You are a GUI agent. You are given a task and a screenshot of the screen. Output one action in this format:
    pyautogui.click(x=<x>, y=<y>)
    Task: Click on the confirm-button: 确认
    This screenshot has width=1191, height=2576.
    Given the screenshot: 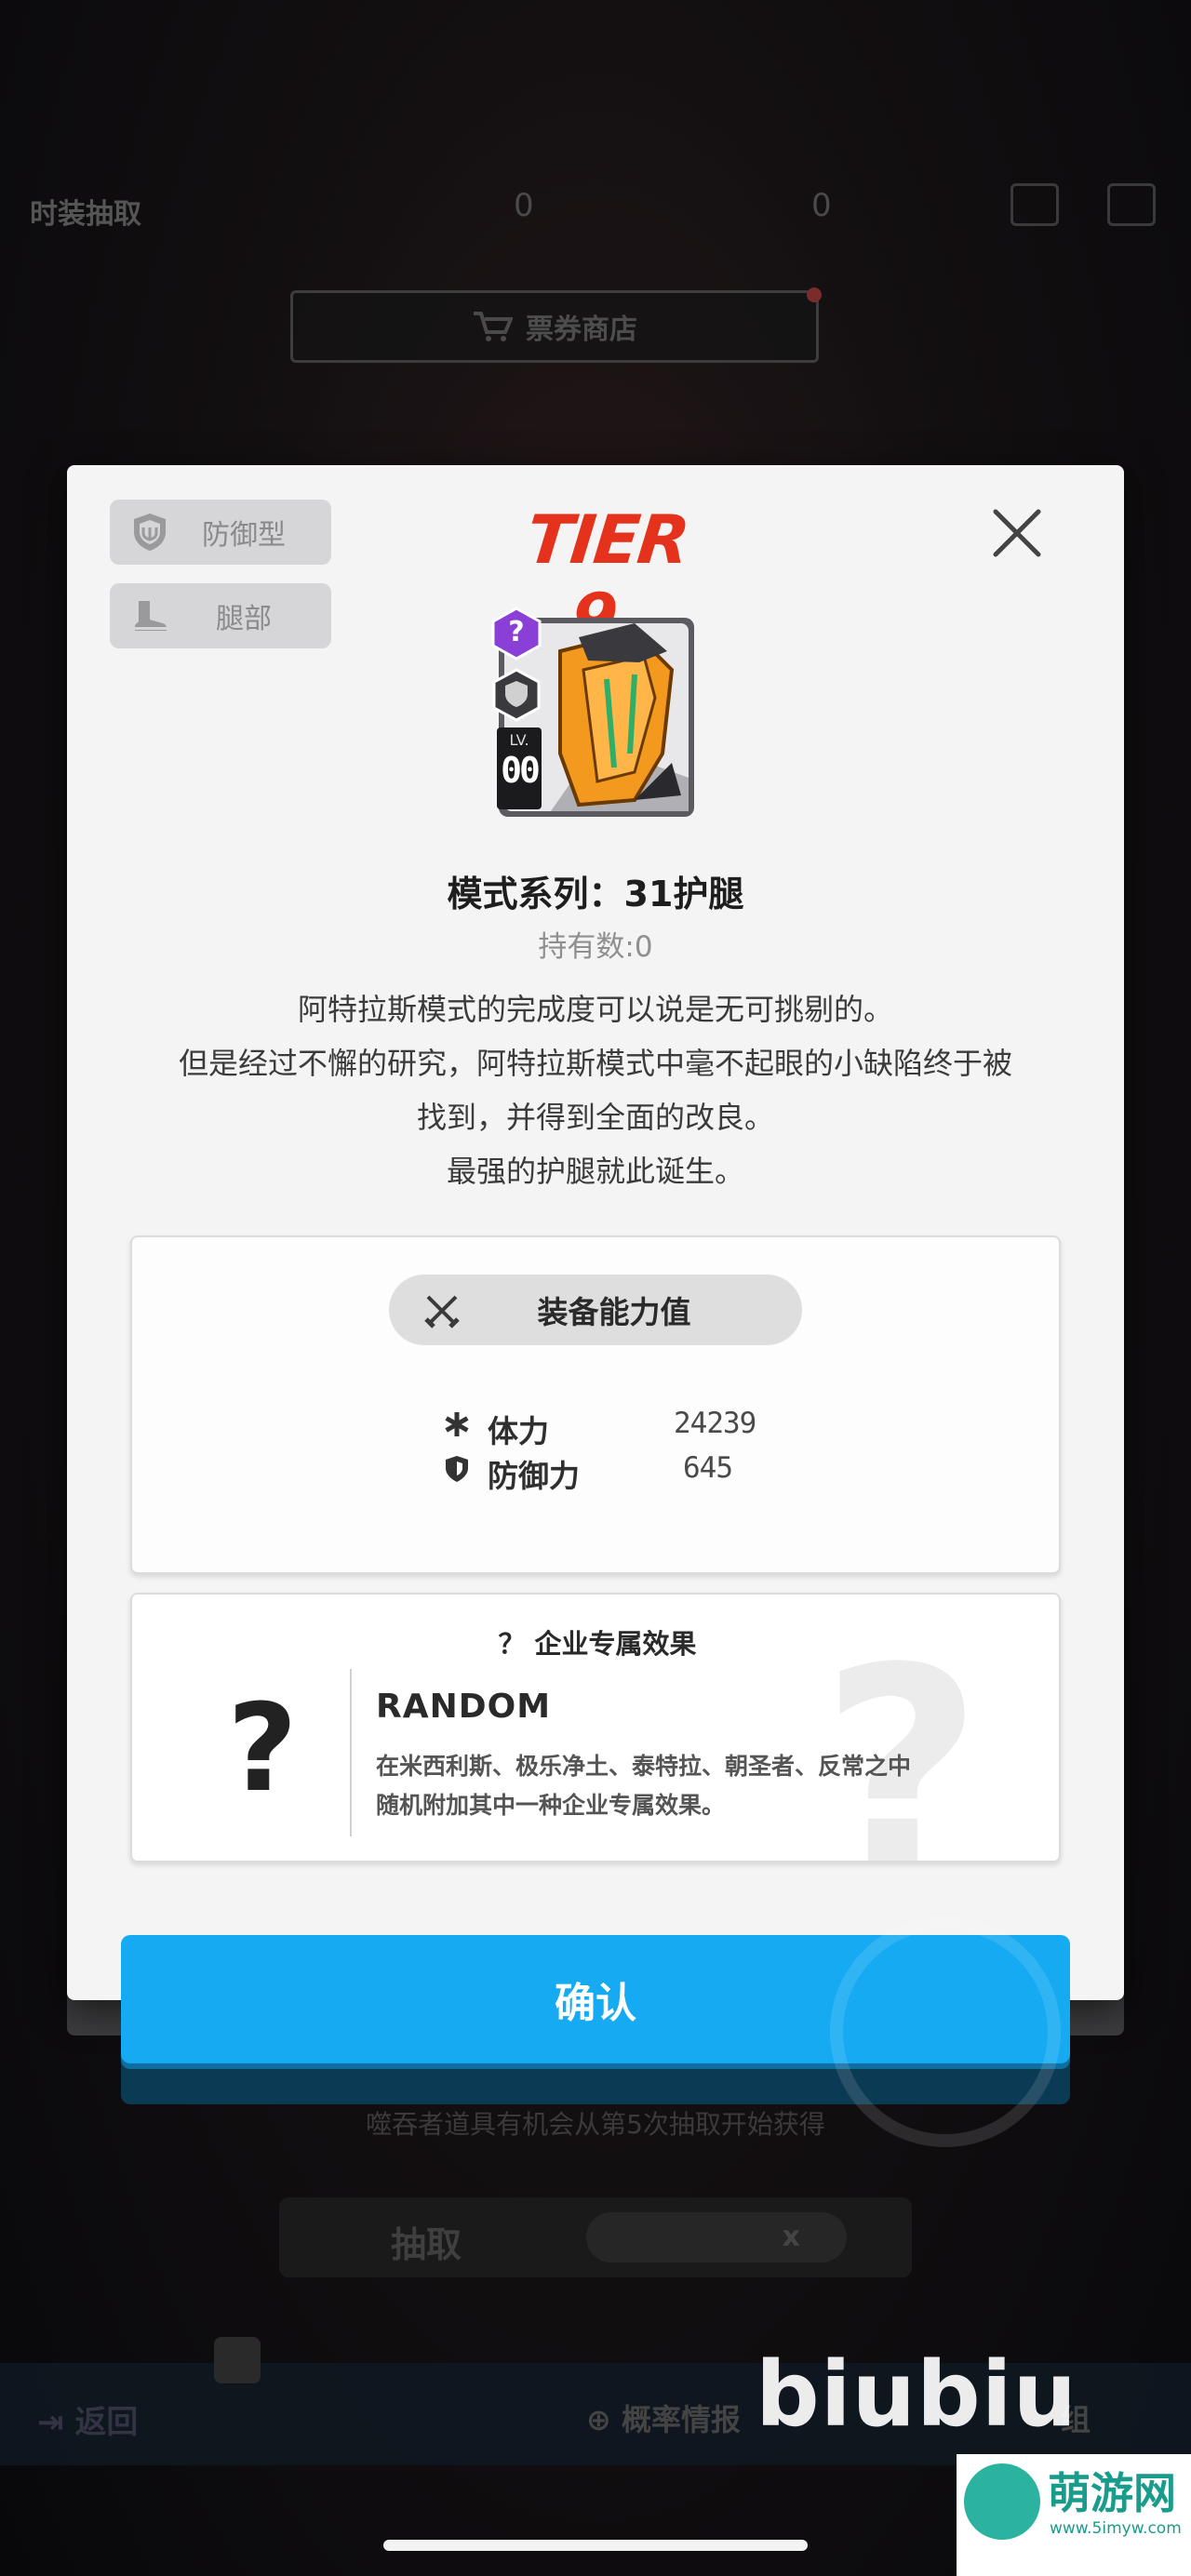 What is the action you would take?
    pyautogui.click(x=595, y=2032)
    